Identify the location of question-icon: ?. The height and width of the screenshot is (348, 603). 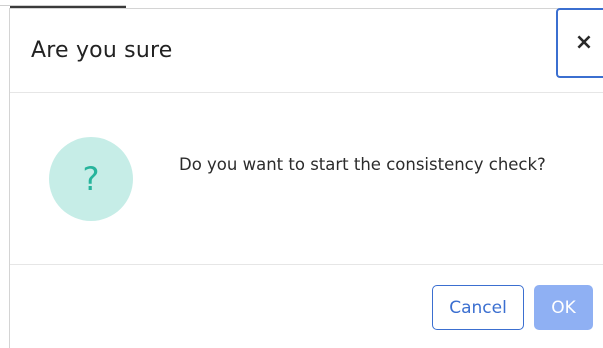
(91, 179).